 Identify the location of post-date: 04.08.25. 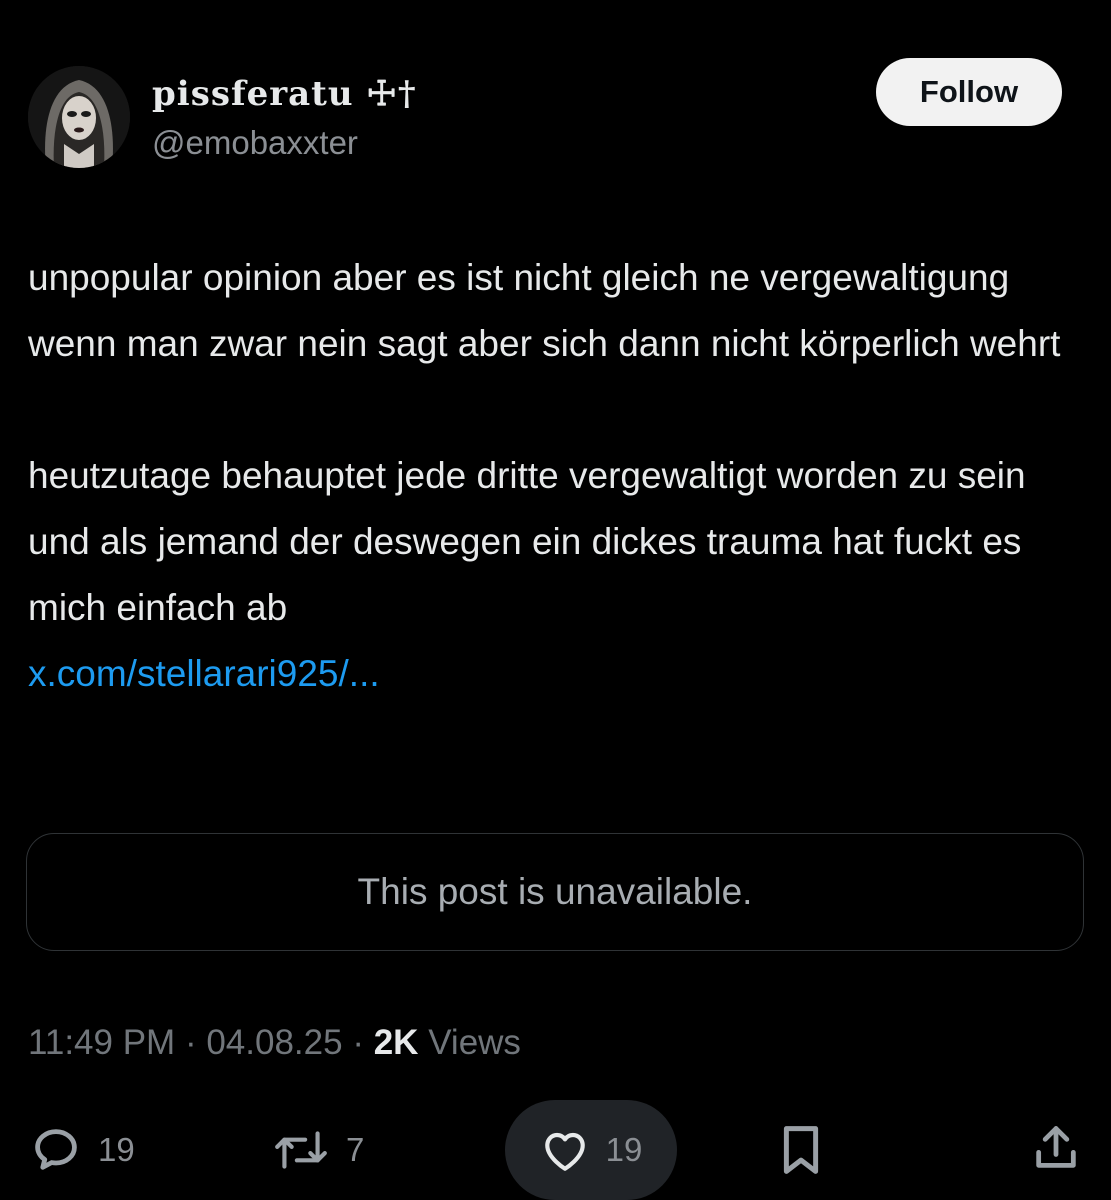
(274, 1042).